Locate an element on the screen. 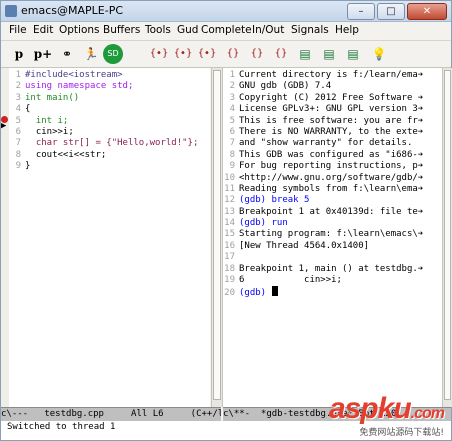 This screenshot has height=441, width=452. gdb-line: 10 <http://www.gnu.org/software/gdb/➔ is located at coordinates (324, 177).